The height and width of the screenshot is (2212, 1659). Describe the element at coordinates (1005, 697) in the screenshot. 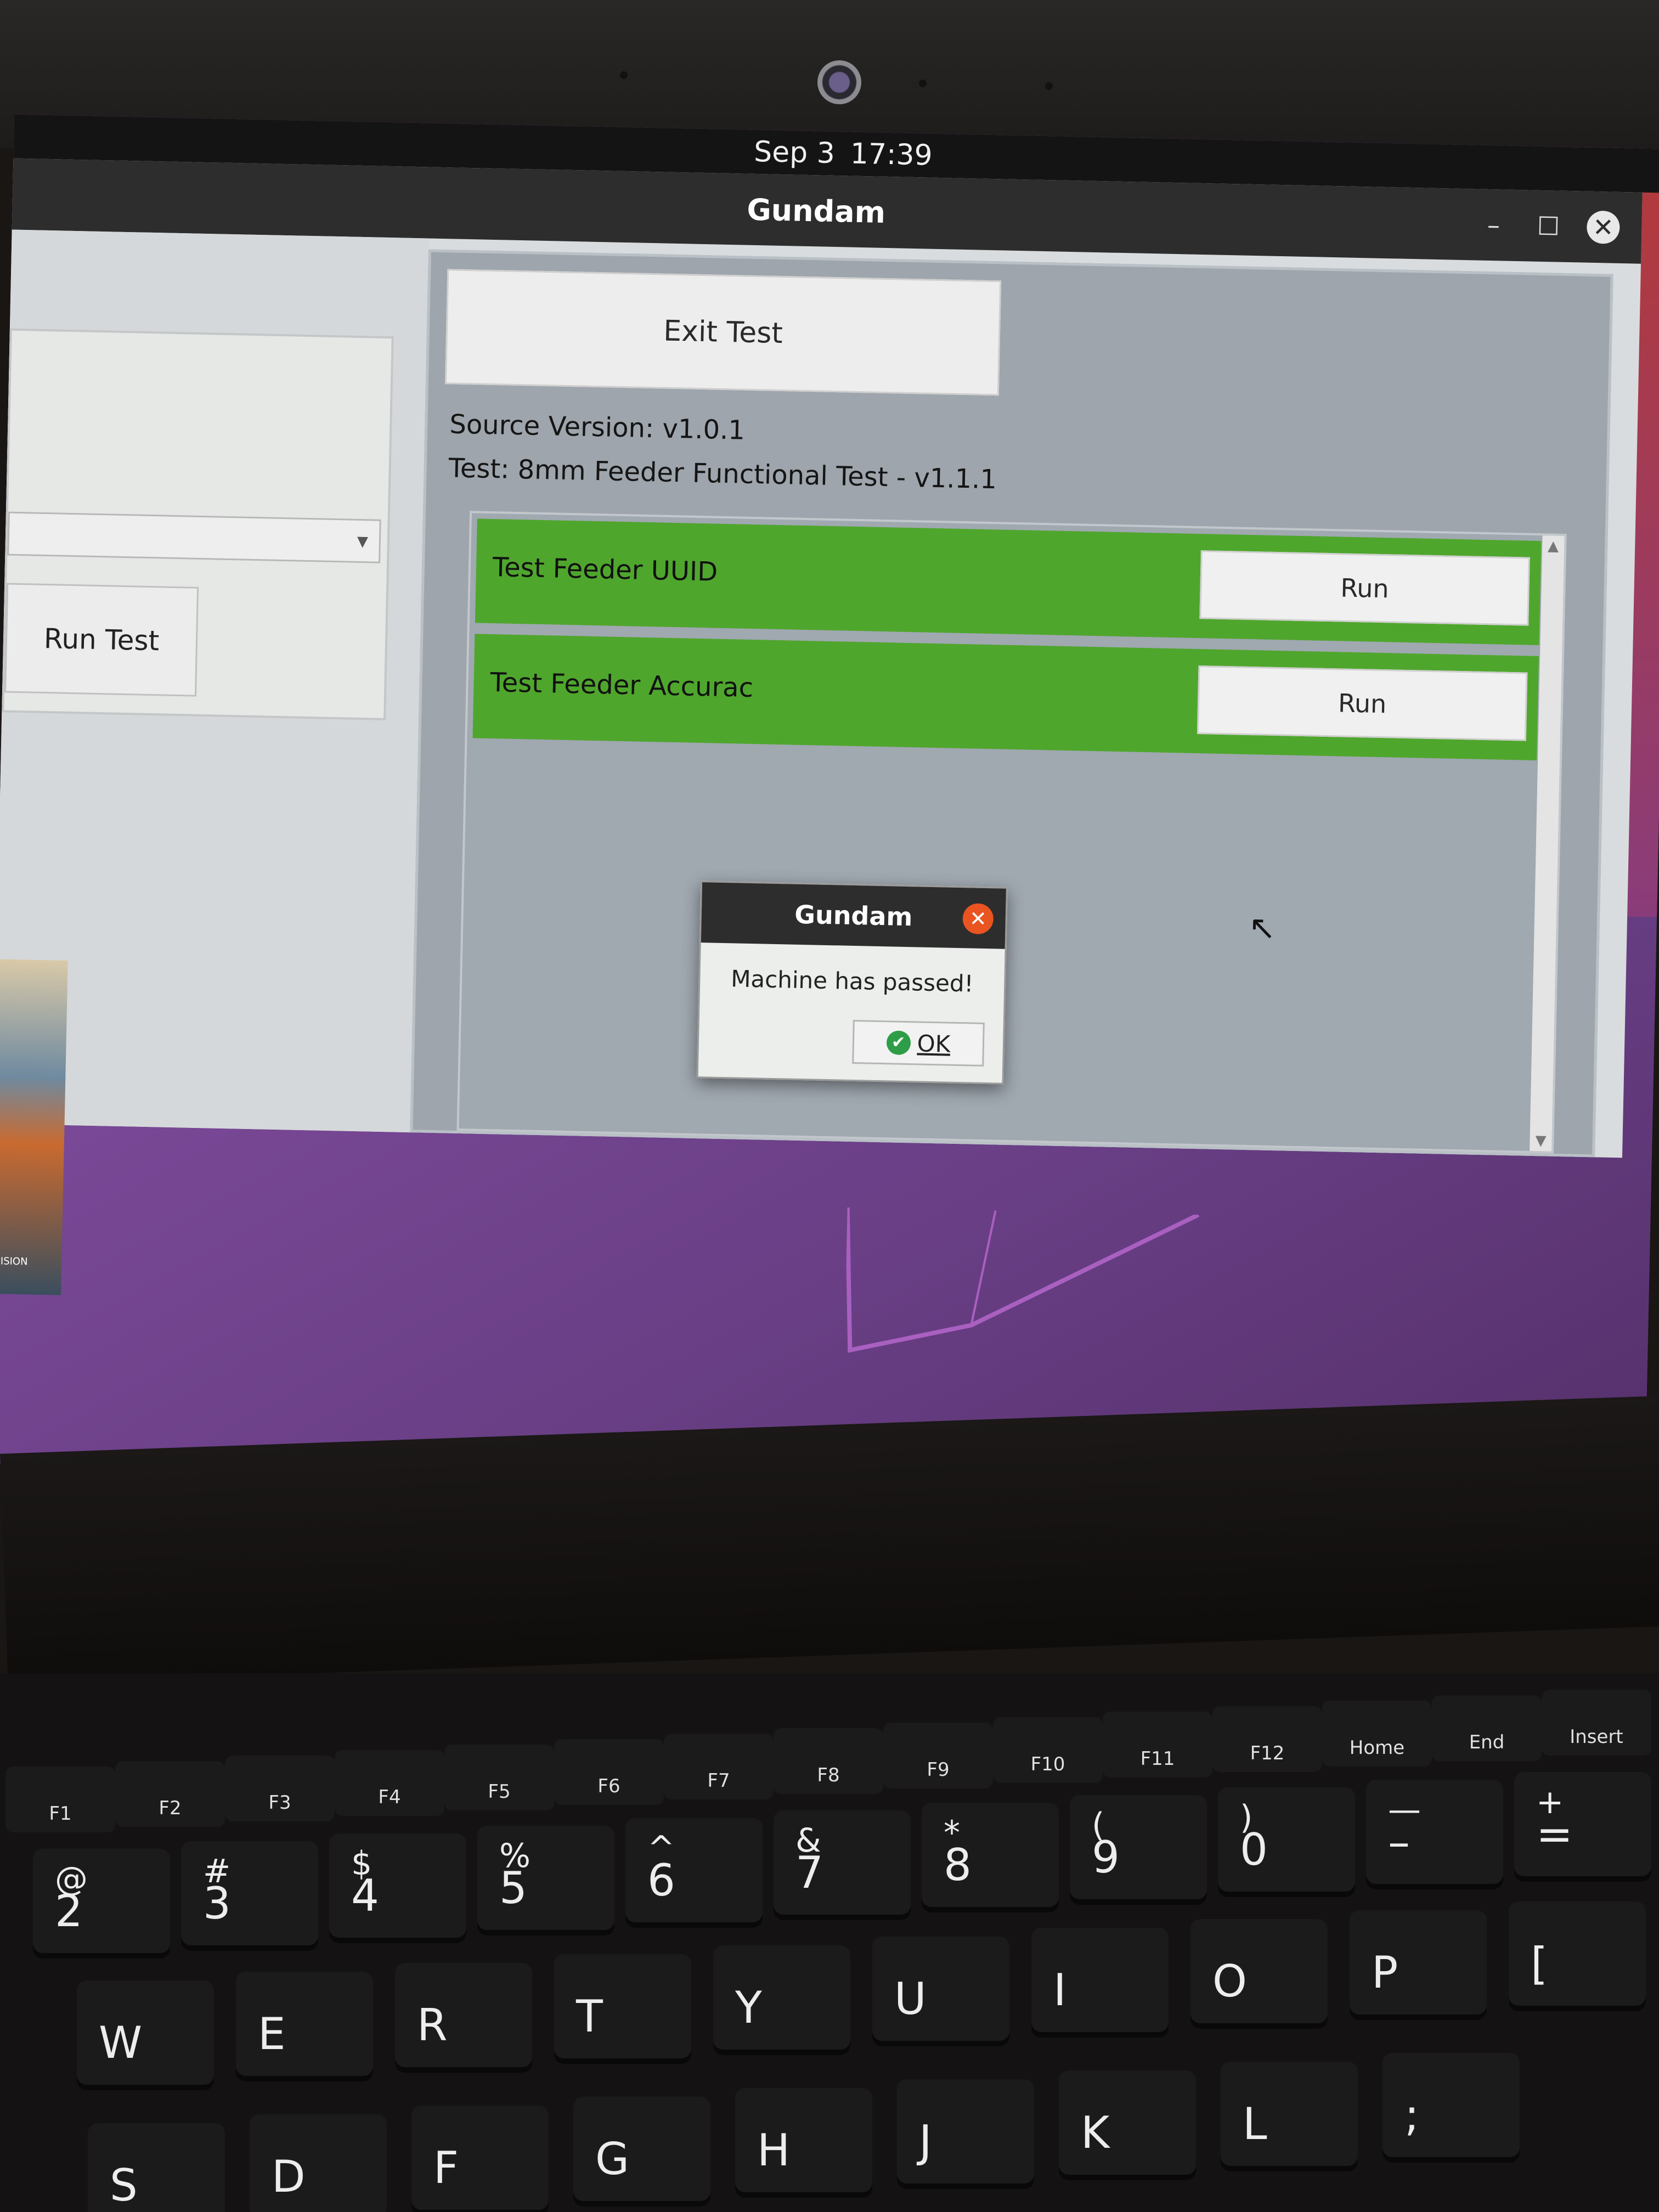

I see `test-row-accuracy: Test Feeder Accurac Run` at that location.